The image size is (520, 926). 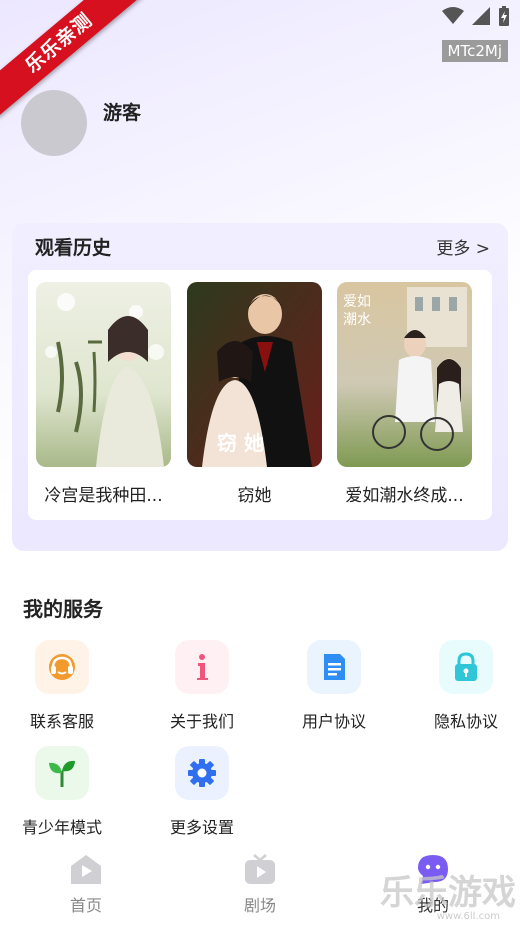 I want to click on system-icons, so click(x=476, y=16).